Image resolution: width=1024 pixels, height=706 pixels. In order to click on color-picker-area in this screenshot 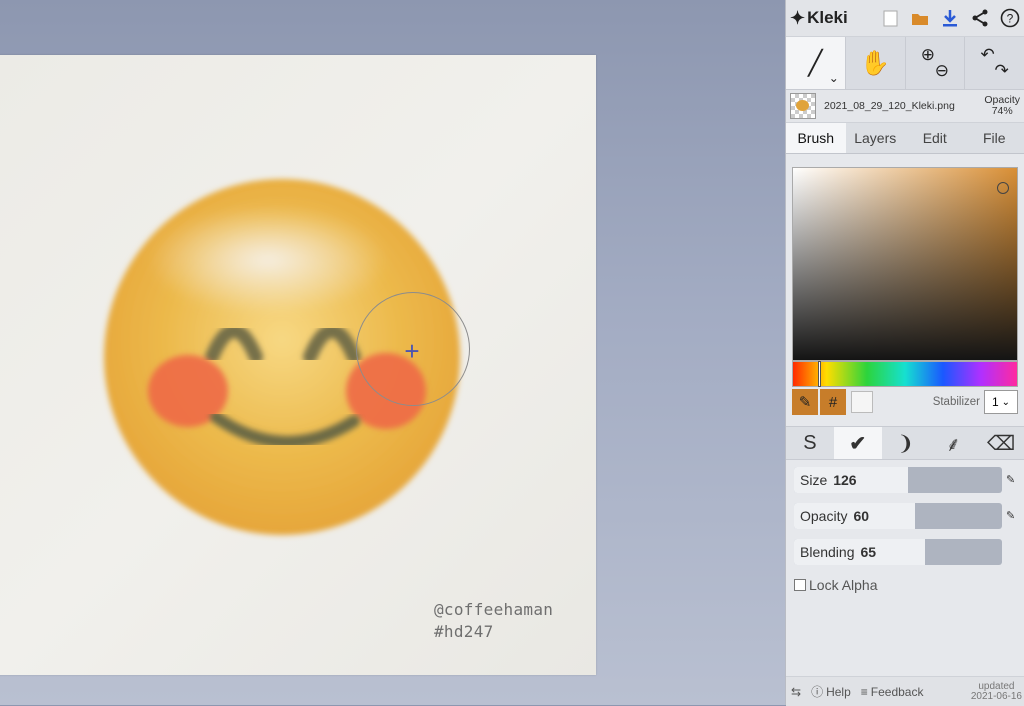, I will do `click(905, 264)`.